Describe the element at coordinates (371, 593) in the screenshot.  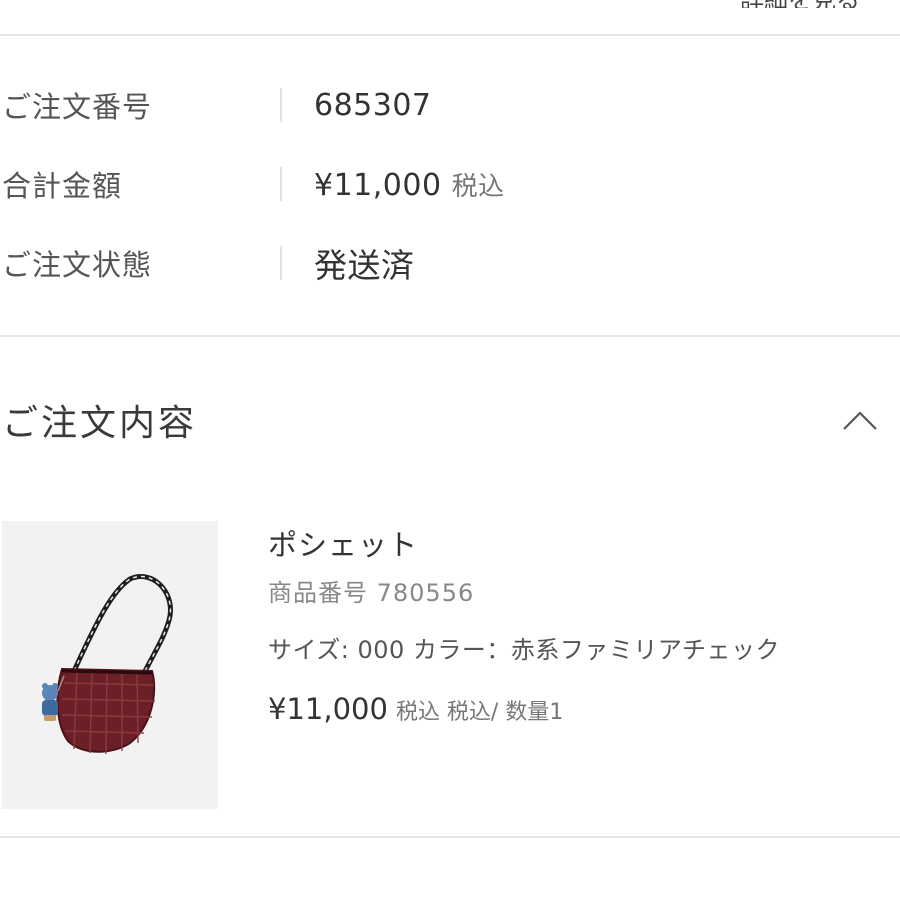
I see `product-code: 商品番号 780556` at that location.